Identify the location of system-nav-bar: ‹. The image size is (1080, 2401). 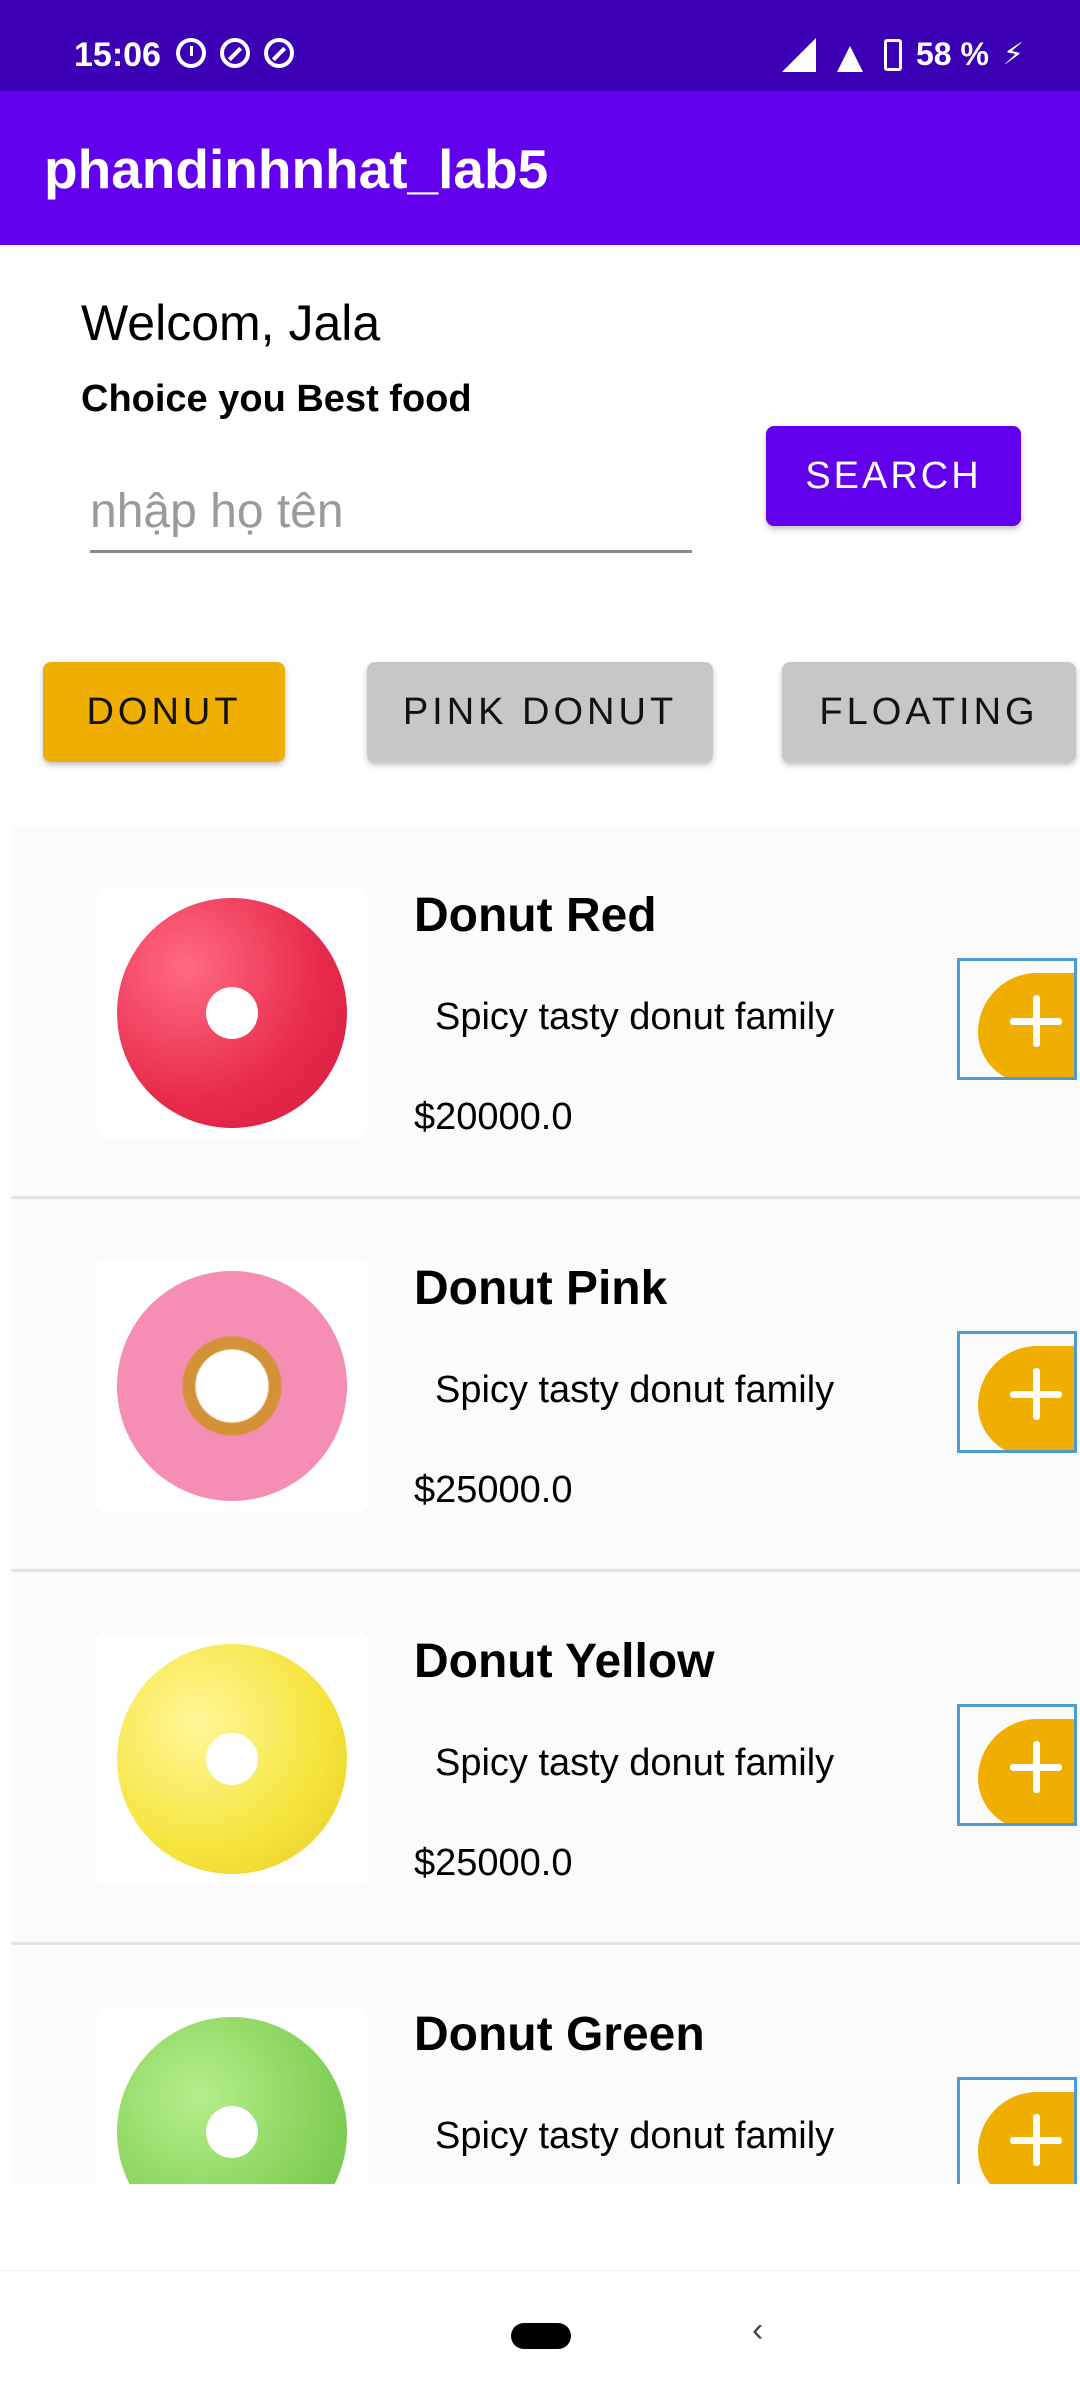
(540, 2335).